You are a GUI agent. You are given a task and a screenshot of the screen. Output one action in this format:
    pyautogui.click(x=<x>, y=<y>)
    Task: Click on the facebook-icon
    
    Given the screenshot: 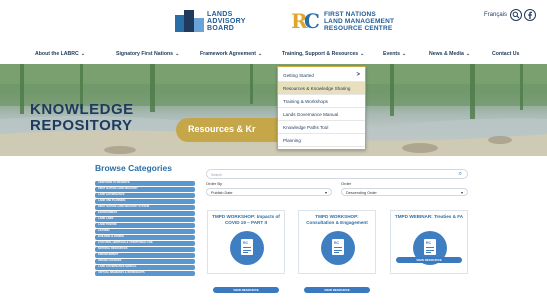 What is the action you would take?
    pyautogui.click(x=530, y=15)
    